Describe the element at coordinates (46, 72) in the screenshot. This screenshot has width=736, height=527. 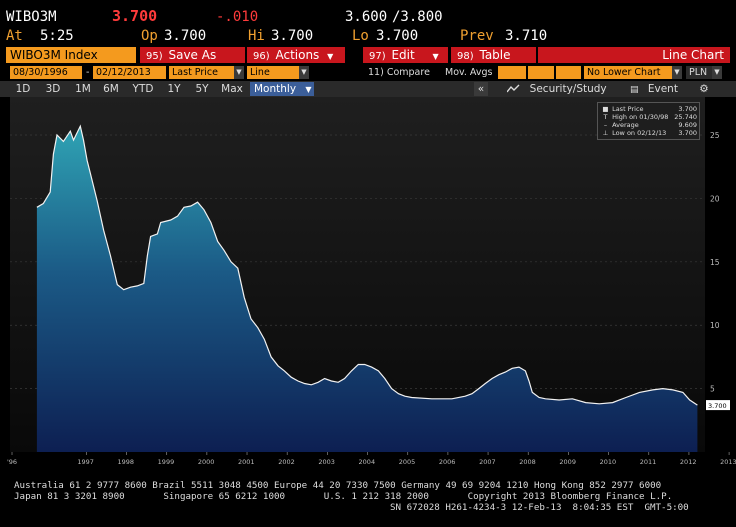
I see `start-date-field: 08/30/1996` at that location.